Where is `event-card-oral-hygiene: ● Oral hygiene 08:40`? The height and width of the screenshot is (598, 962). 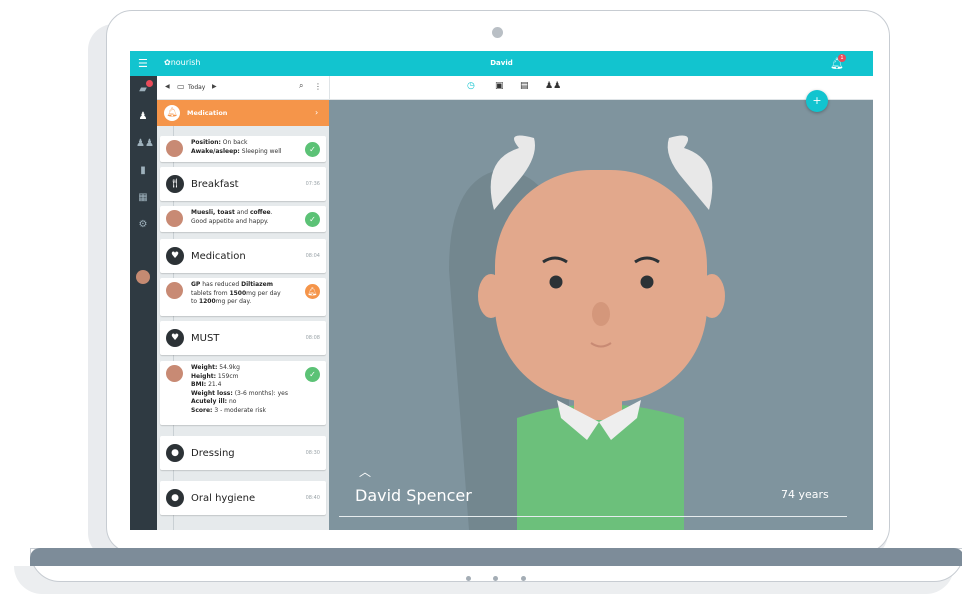
event-card-oral-hygiene: ● Oral hygiene 08:40 is located at coordinates (243, 498).